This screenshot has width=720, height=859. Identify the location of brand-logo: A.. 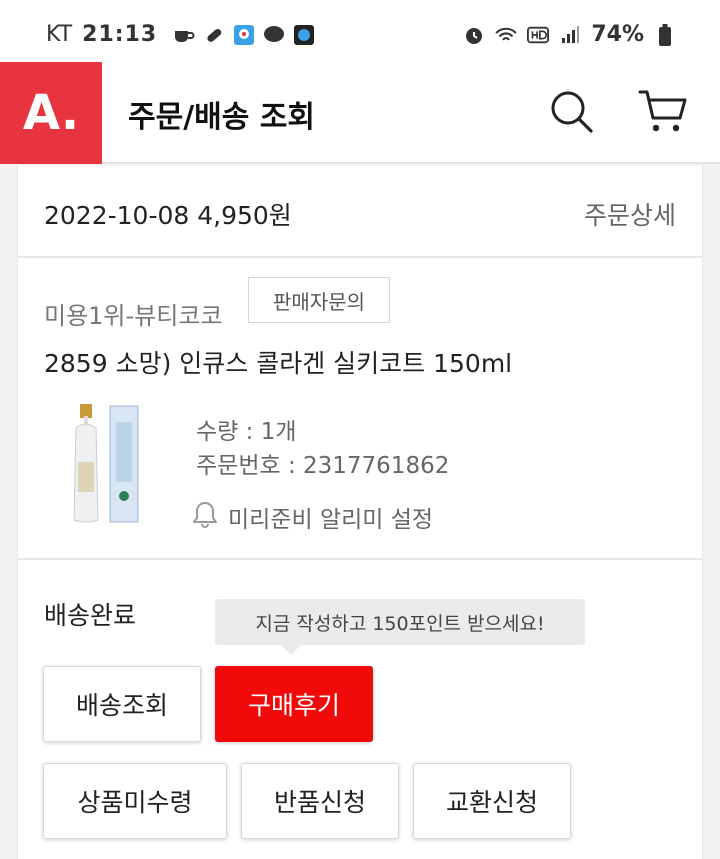
(51, 113).